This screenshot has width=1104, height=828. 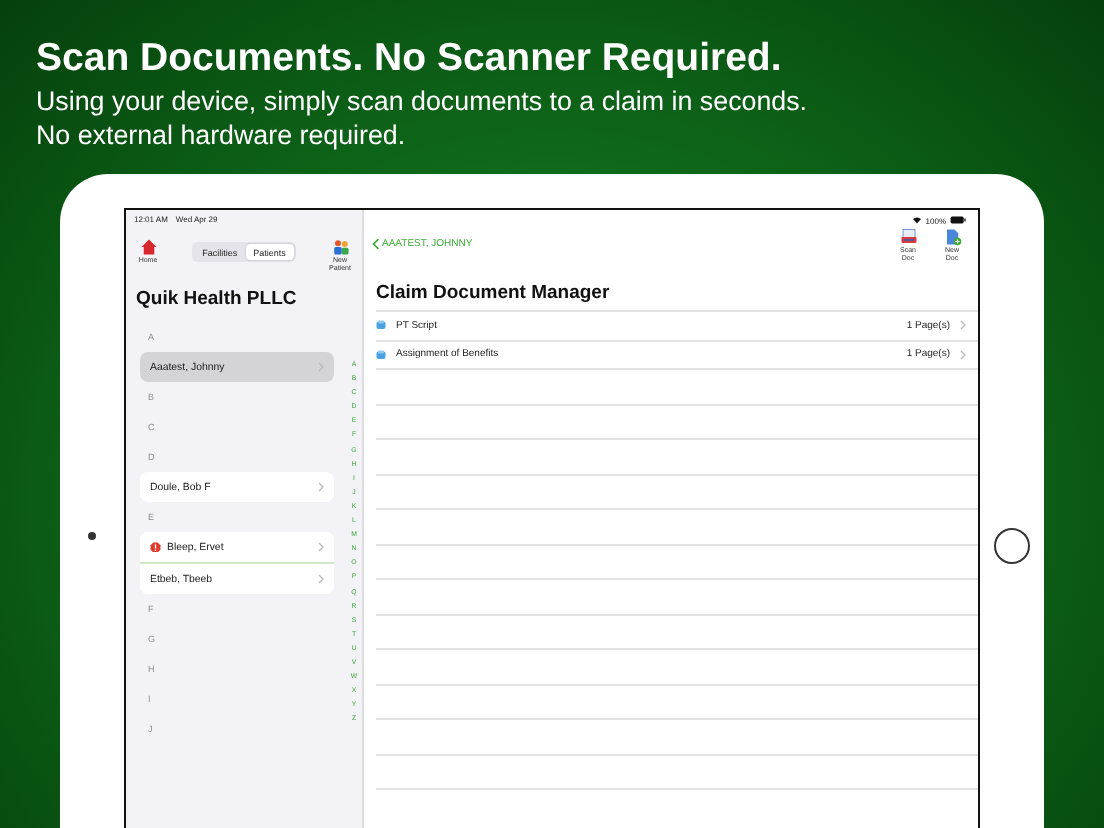 What do you see at coordinates (908, 237) in the screenshot?
I see `scanner-icon` at bounding box center [908, 237].